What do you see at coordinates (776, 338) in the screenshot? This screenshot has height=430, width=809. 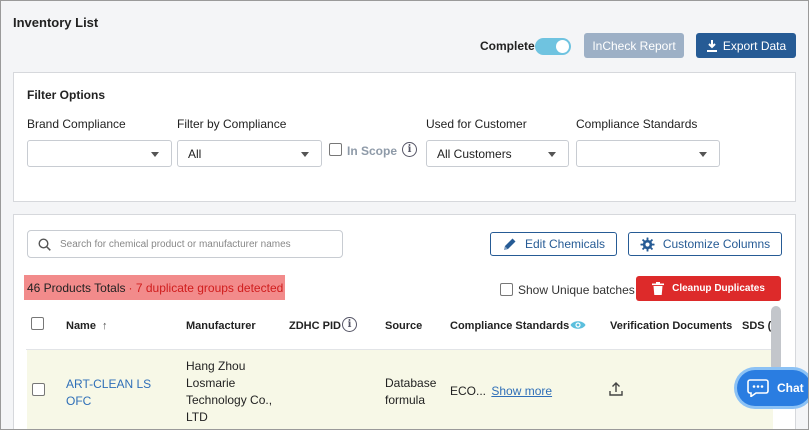 I see `table-scrollbar` at bounding box center [776, 338].